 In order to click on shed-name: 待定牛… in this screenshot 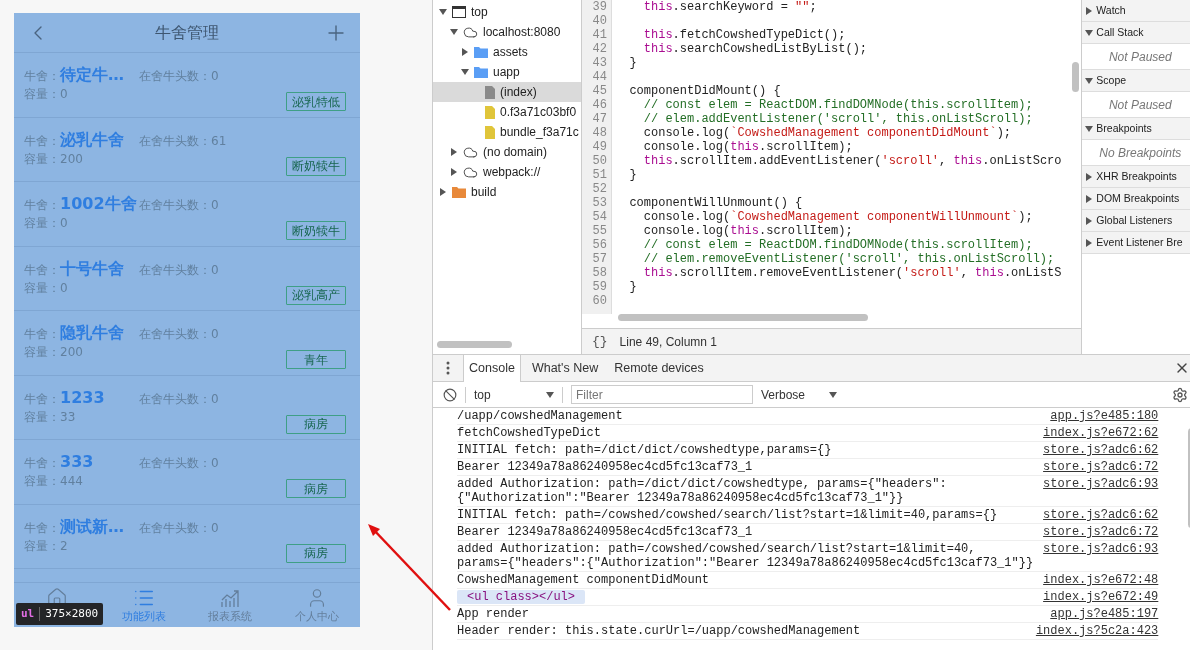, I will do `click(92, 75)`.